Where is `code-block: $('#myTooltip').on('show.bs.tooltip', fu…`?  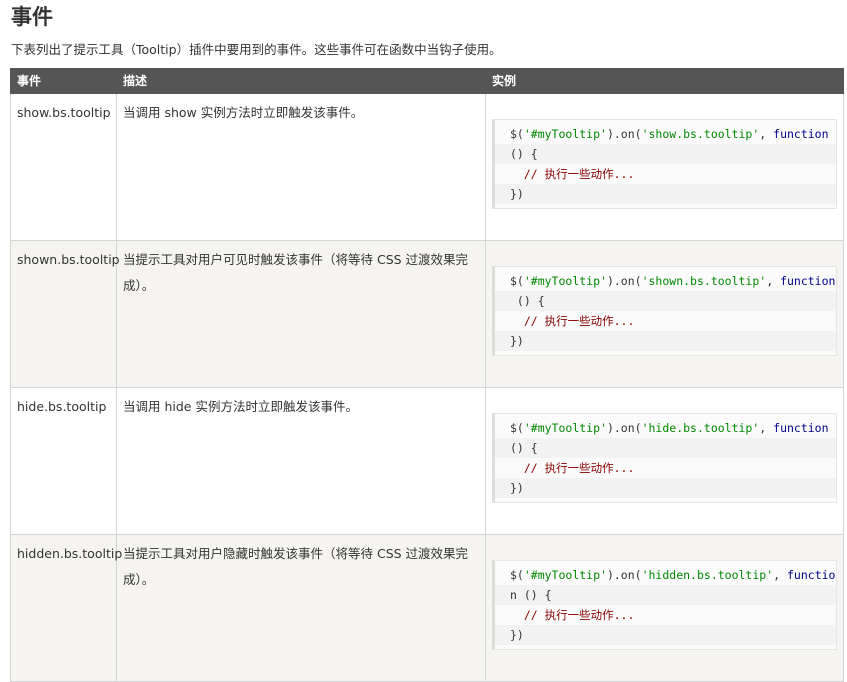 code-block: $('#myTooltip').on('show.bs.tooltip', fu… is located at coordinates (664, 164).